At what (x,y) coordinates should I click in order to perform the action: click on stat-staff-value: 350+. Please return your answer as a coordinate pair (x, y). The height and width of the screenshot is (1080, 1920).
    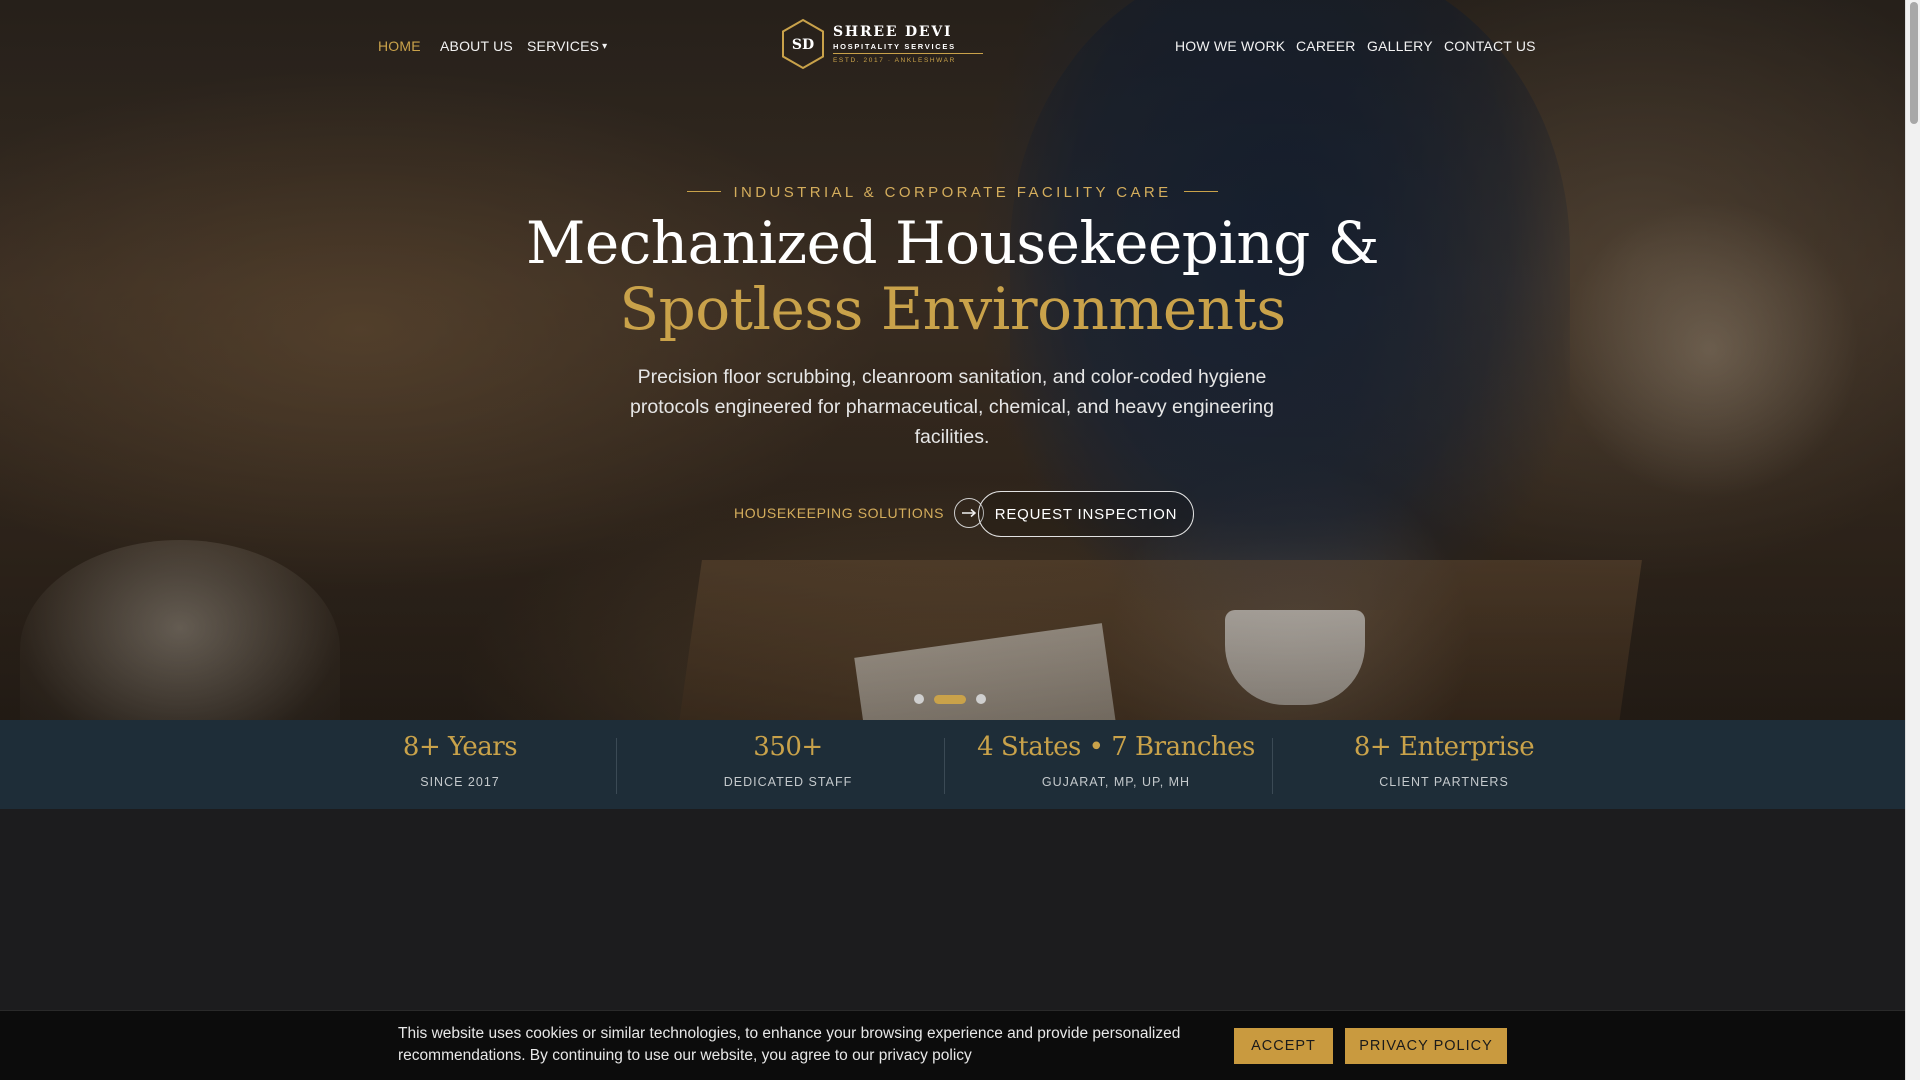
    Looking at the image, I should click on (788, 747).